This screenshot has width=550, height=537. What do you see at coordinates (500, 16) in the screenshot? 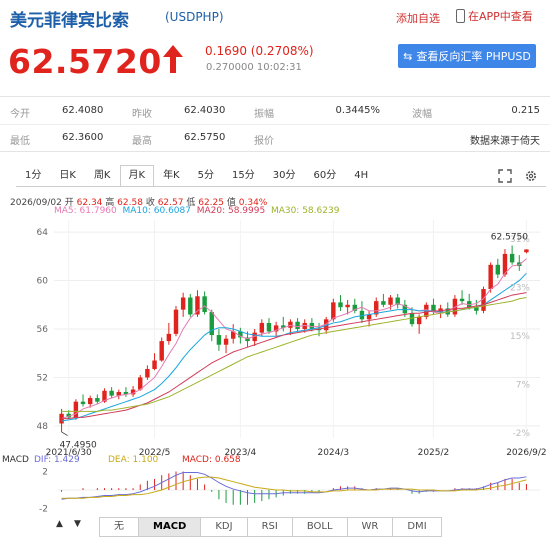
I see `open-app-label: 在APP中查看` at bounding box center [500, 16].